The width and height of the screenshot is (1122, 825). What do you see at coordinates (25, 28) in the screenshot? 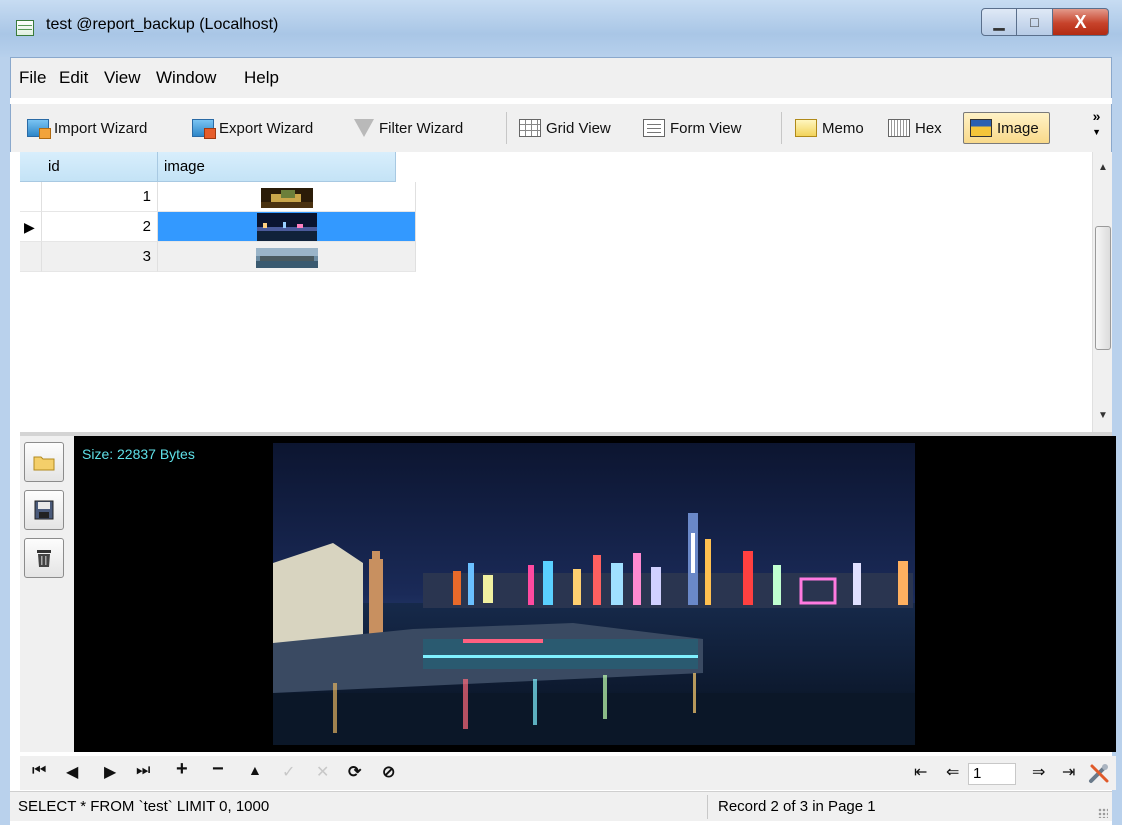
I see `table-icon` at bounding box center [25, 28].